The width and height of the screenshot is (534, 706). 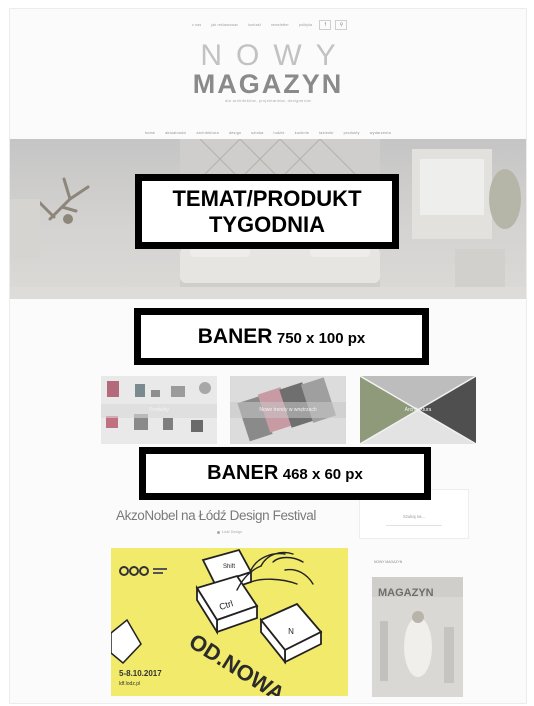 I want to click on magazine-cover-art: MAGAZYN, so click(x=417, y=637).